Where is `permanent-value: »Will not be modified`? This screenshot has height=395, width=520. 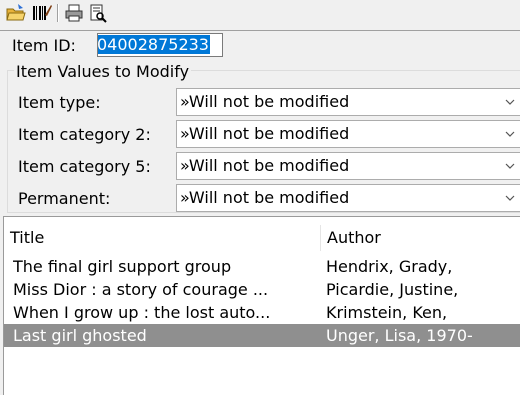 permanent-value: »Will not be modified is located at coordinates (265, 197).